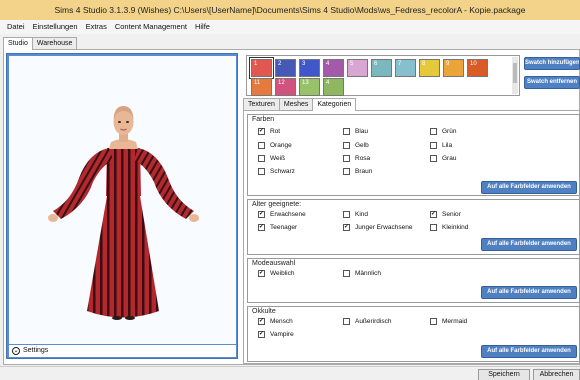 The height and width of the screenshot is (380, 580). What do you see at coordinates (281, 83) in the screenshot?
I see `swatch-number: 12` at bounding box center [281, 83].